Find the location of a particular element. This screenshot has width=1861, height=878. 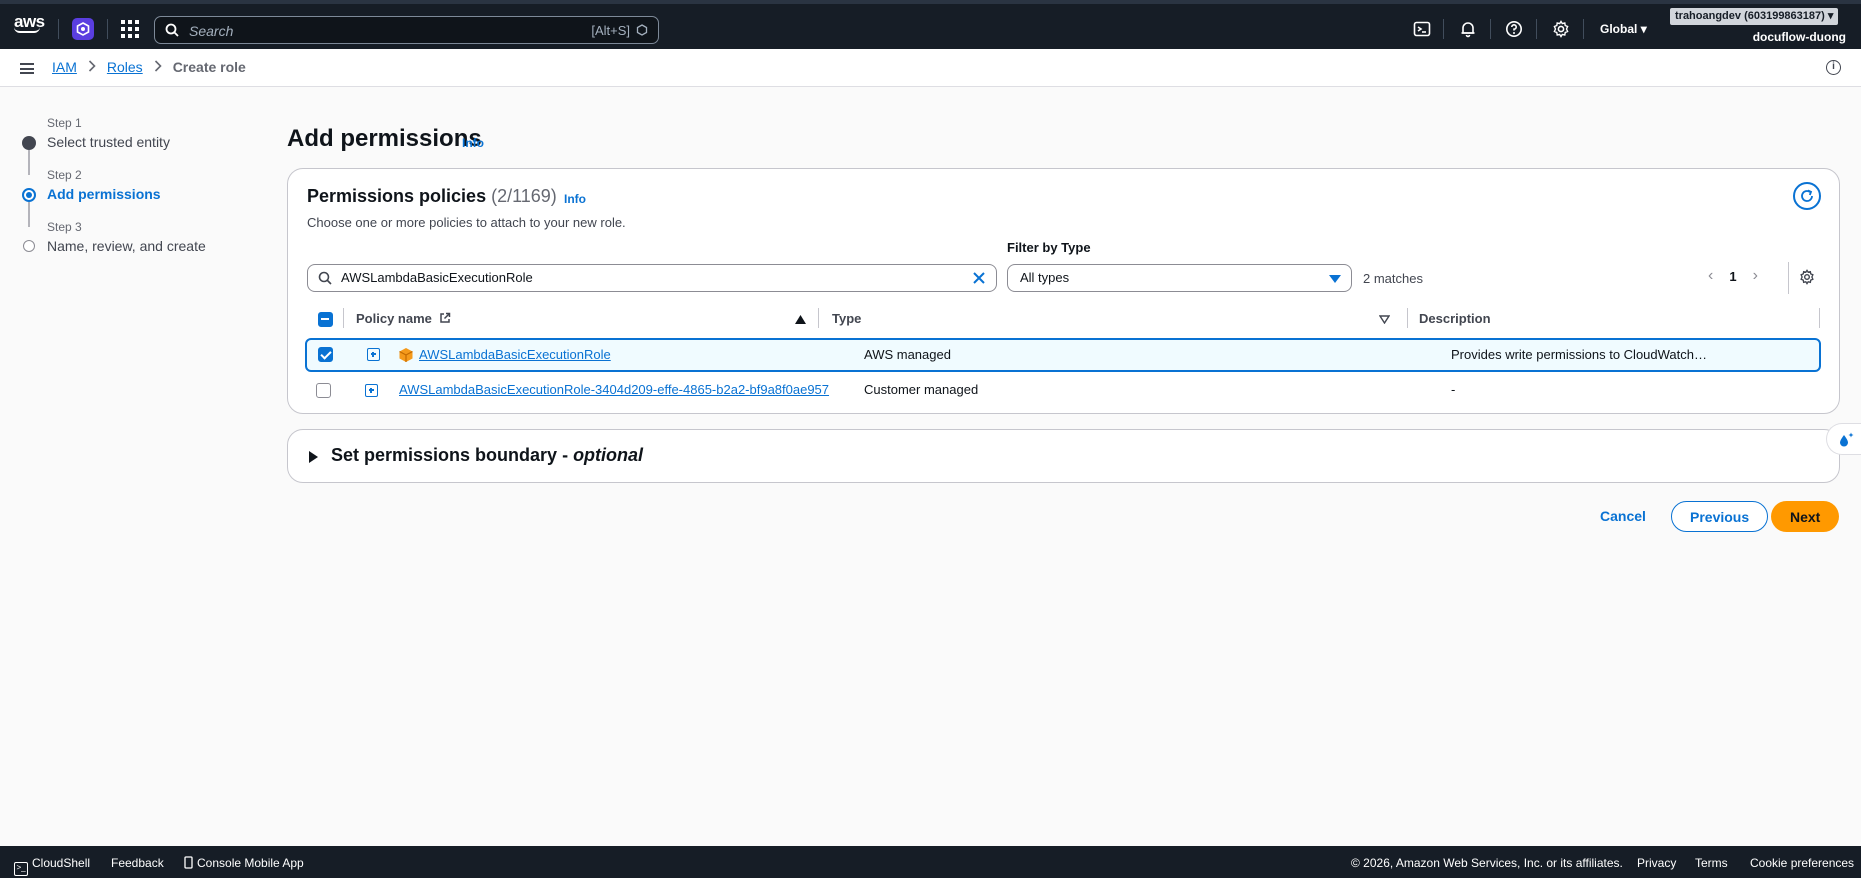

breadcrumb-roles: Roles is located at coordinates (125, 67).